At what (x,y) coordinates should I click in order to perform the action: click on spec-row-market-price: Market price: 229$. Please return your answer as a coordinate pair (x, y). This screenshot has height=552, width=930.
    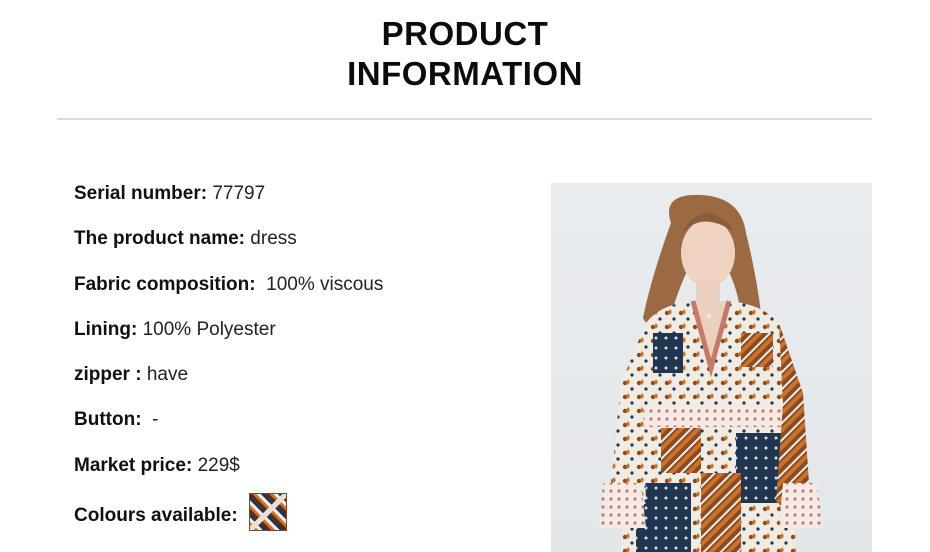
    Looking at the image, I should click on (228, 474).